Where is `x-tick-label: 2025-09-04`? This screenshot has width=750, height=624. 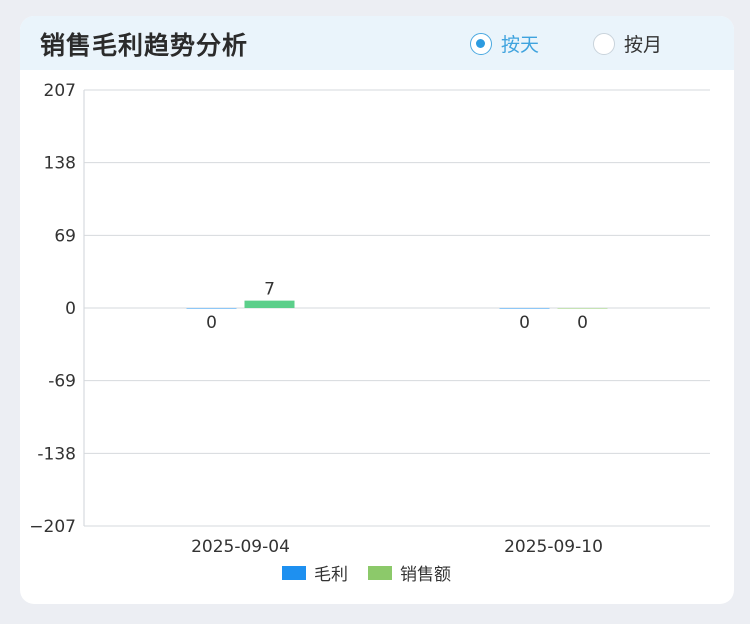 x-tick-label: 2025-09-04 is located at coordinates (240, 547).